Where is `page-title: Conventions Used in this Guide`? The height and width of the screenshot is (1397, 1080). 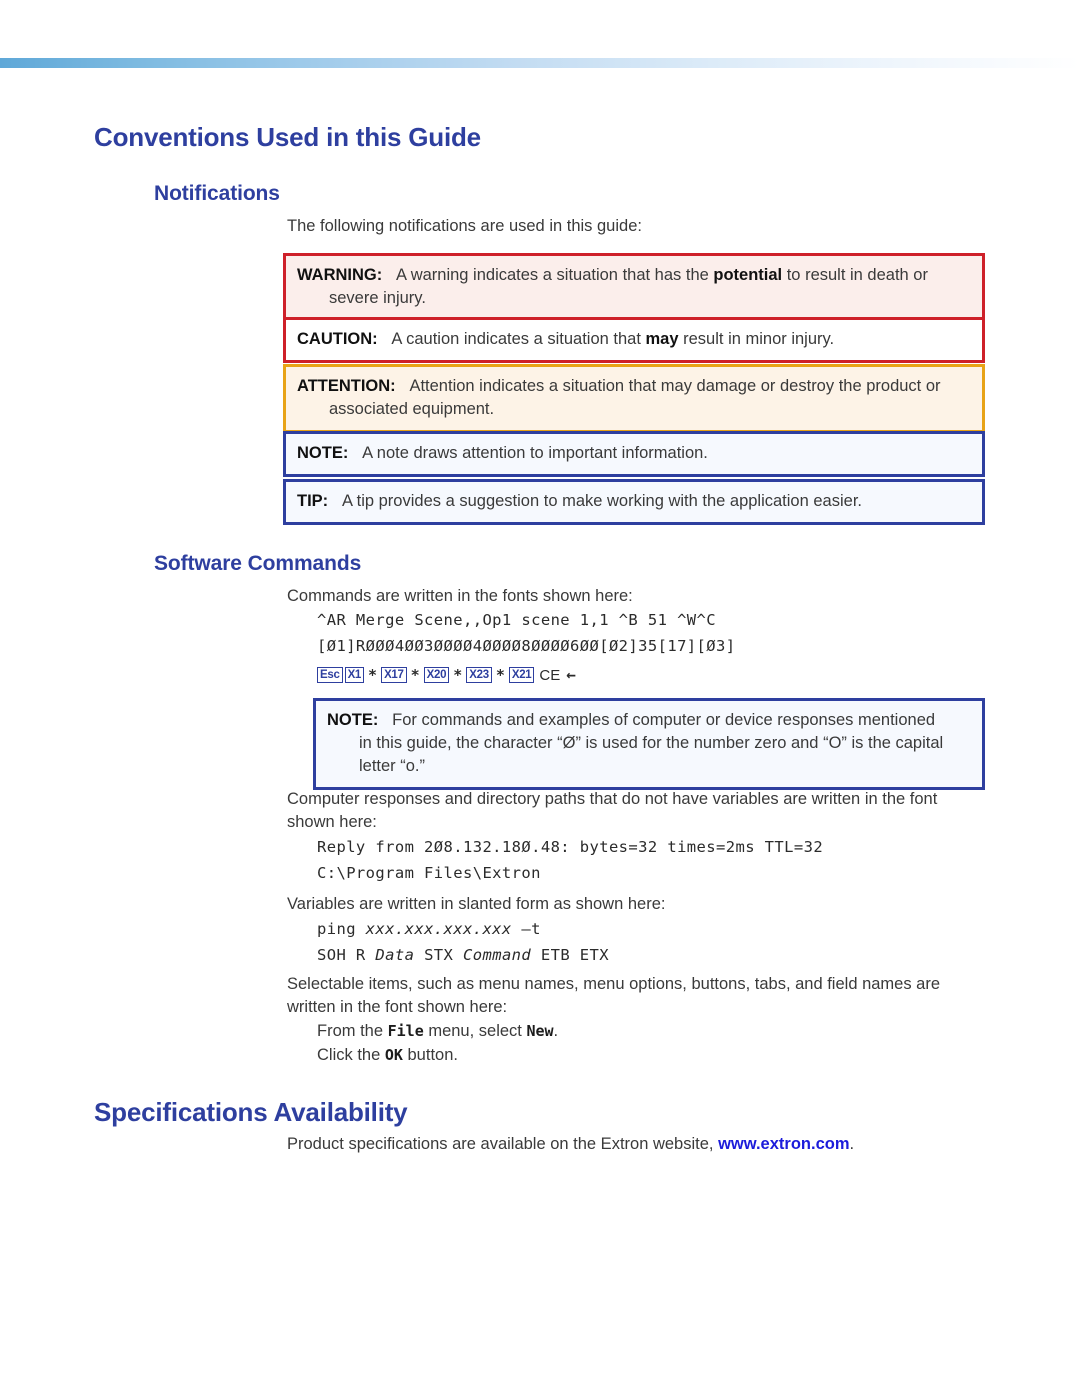
page-title: Conventions Used in this Guide is located at coordinates (287, 137).